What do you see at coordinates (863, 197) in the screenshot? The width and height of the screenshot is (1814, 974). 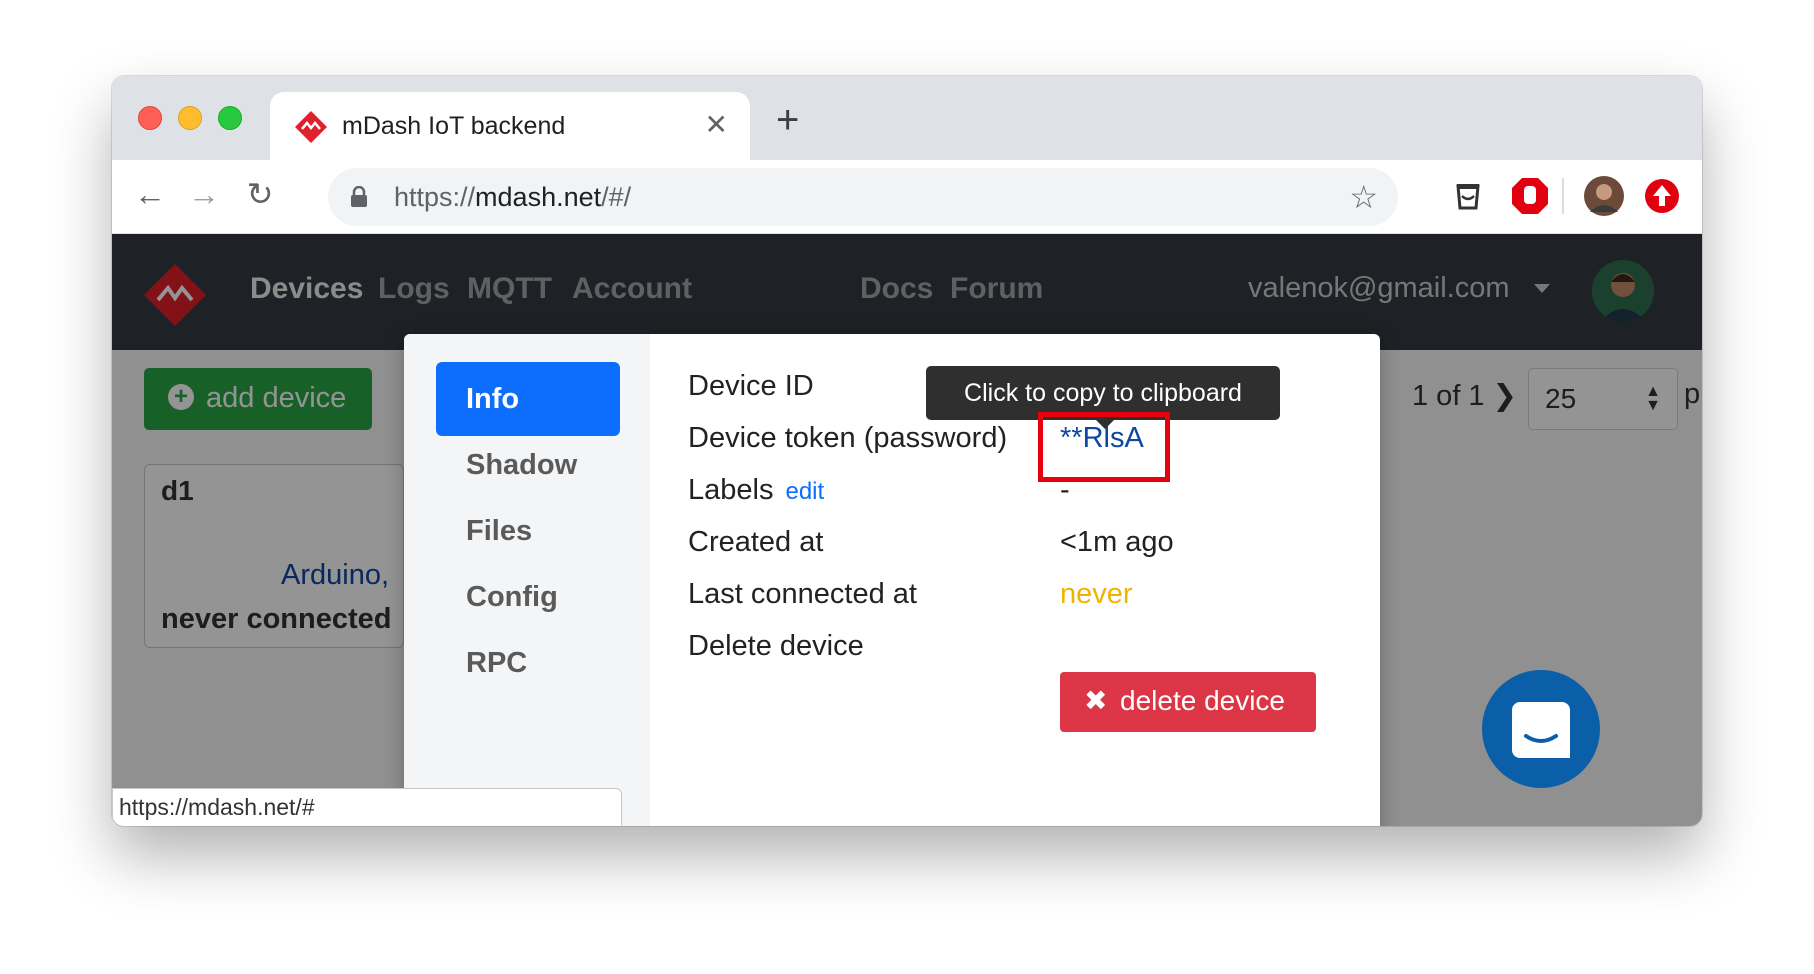 I see `address-bar: https://mdash.net/#/ ☆` at bounding box center [863, 197].